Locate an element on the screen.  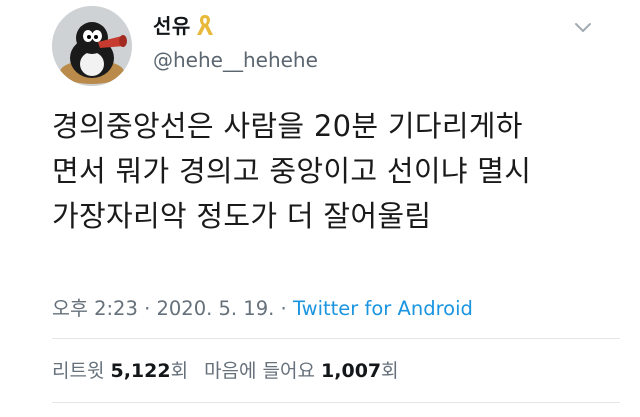
penguin-avatar-image is located at coordinates (92, 46).